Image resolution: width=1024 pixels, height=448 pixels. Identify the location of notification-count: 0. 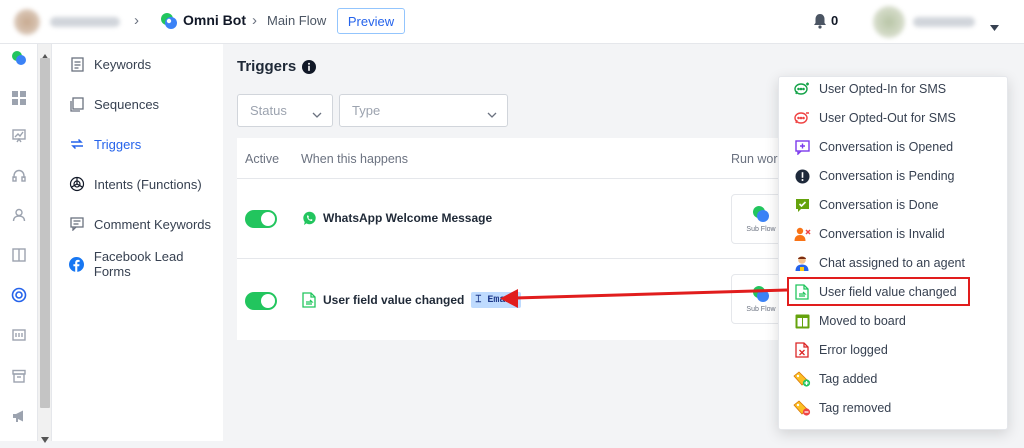
(834, 20).